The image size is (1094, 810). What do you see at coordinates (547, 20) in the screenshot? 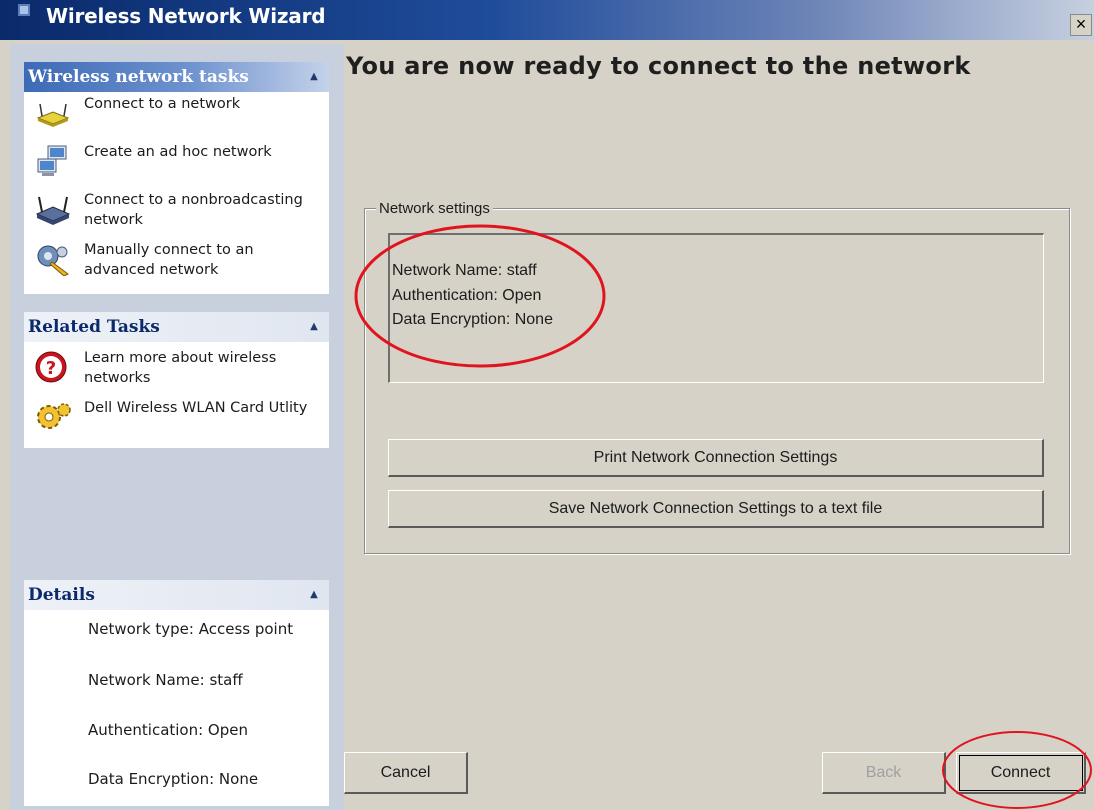
I see `title-bar: Wireless Network Wizard` at bounding box center [547, 20].